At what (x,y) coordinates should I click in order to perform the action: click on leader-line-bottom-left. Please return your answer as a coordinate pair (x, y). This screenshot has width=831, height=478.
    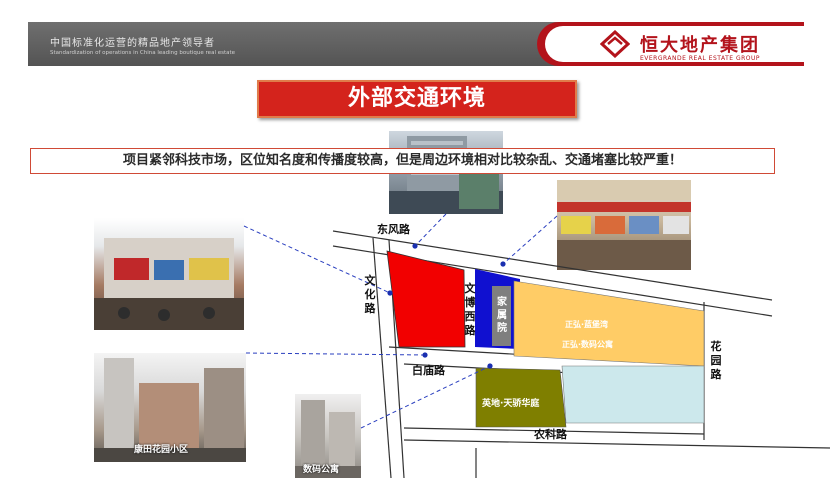
    Looking at the image, I should click on (335, 354).